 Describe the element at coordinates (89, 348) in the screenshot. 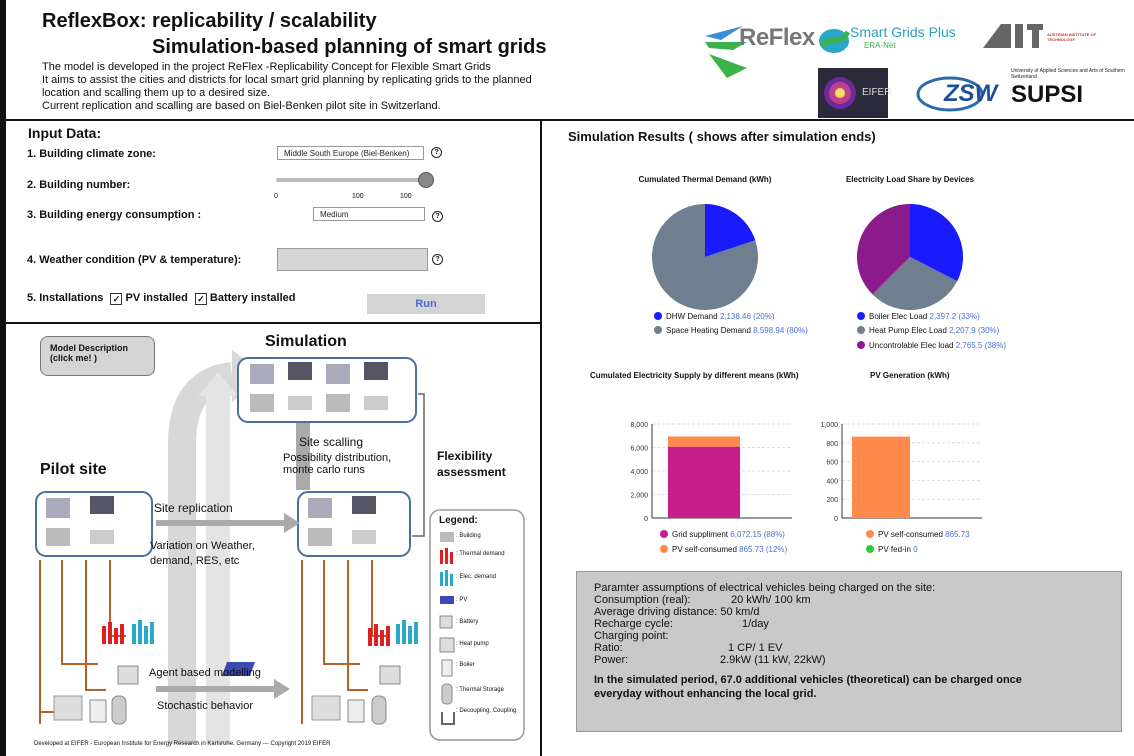

I see `model-btn-line1: Model Description` at that location.